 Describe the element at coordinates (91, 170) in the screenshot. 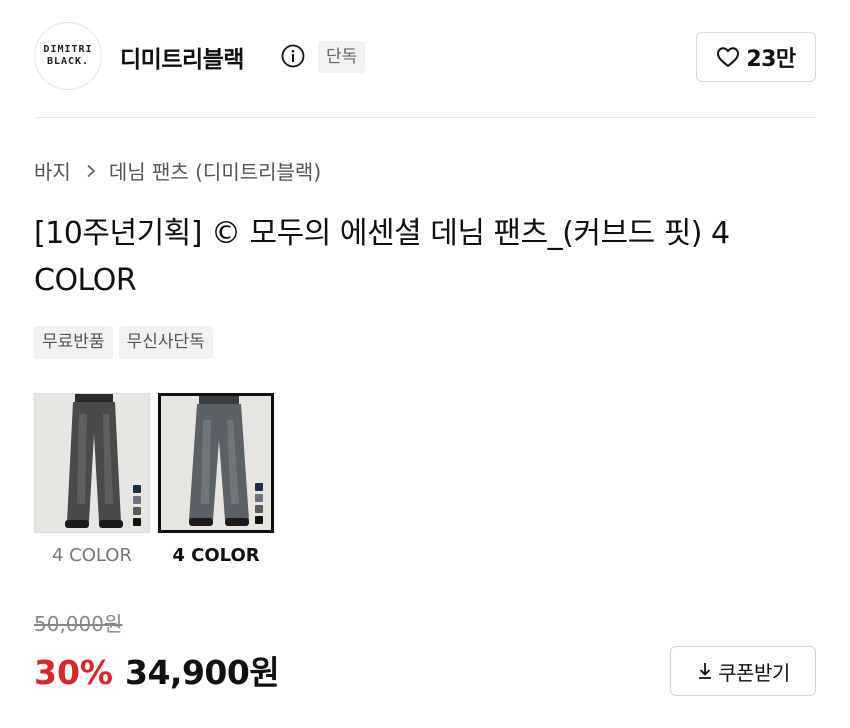

I see `chevron-right-icon` at that location.